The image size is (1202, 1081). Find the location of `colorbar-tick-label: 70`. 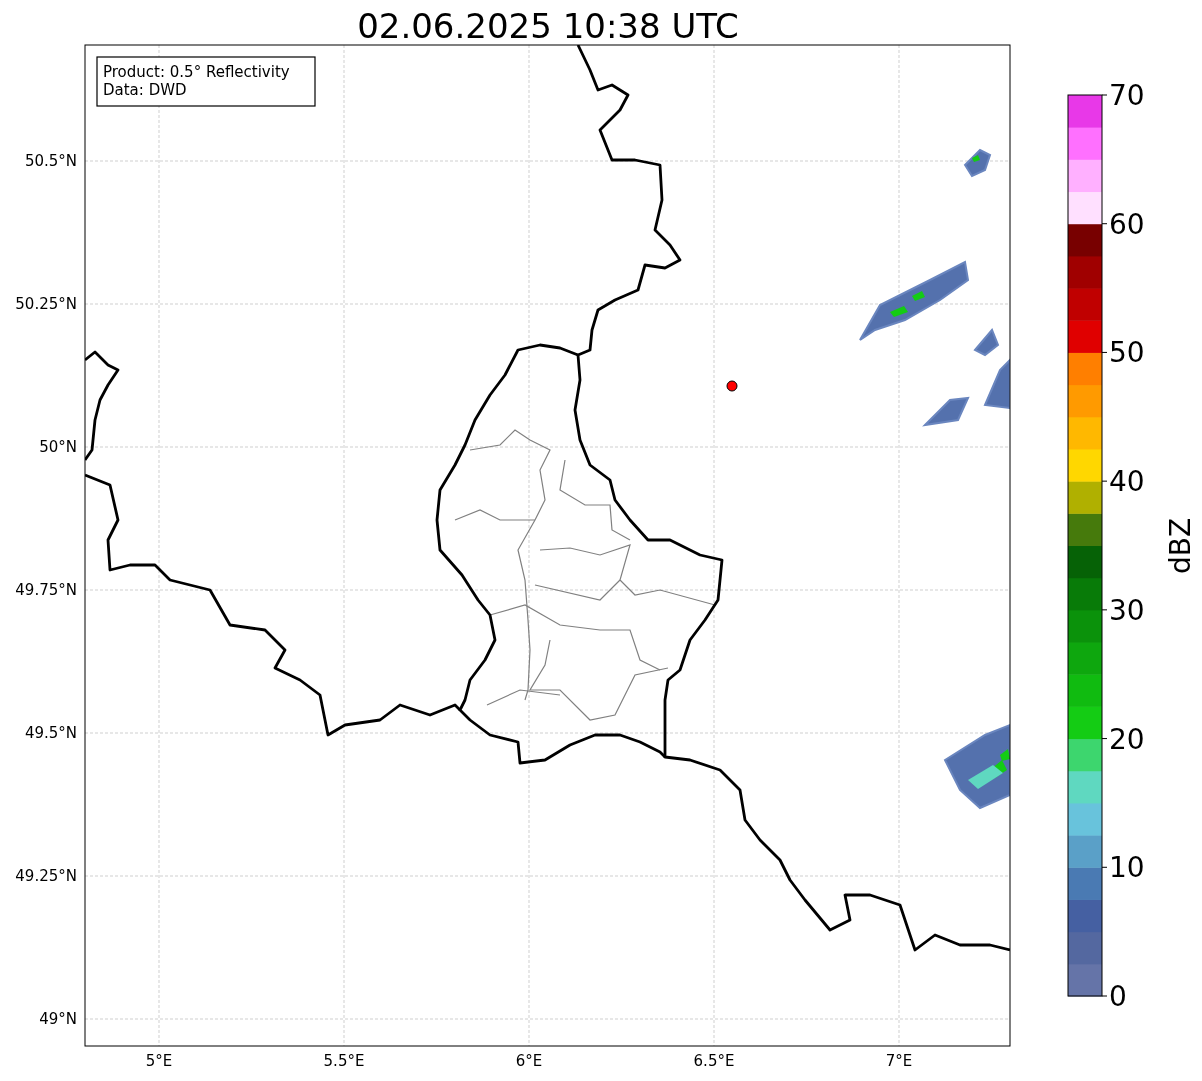

colorbar-tick-label: 70 is located at coordinates (1127, 95).